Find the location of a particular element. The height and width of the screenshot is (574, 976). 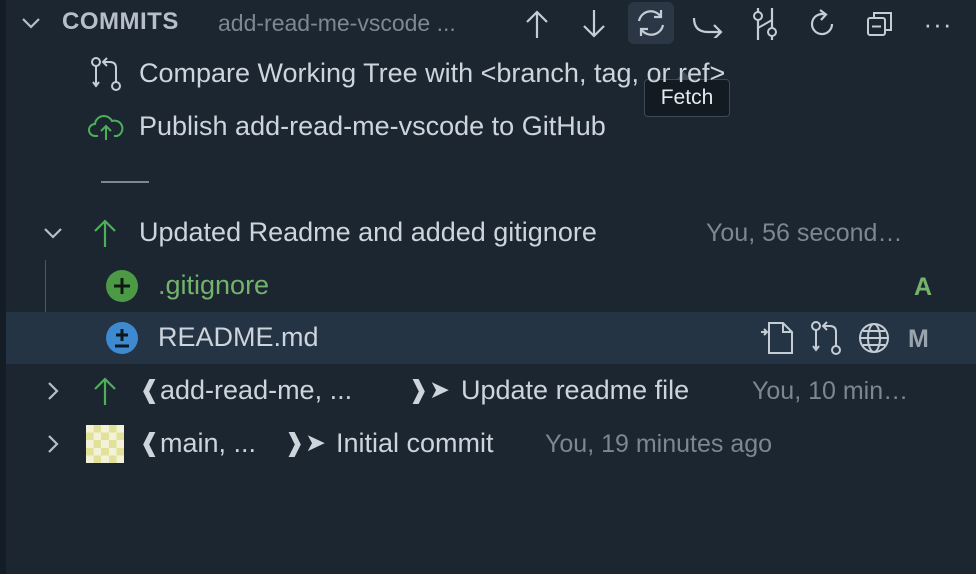

commits-header: COMMITS add-read-me-vscode ... ··· is located at coordinates (491, 23).